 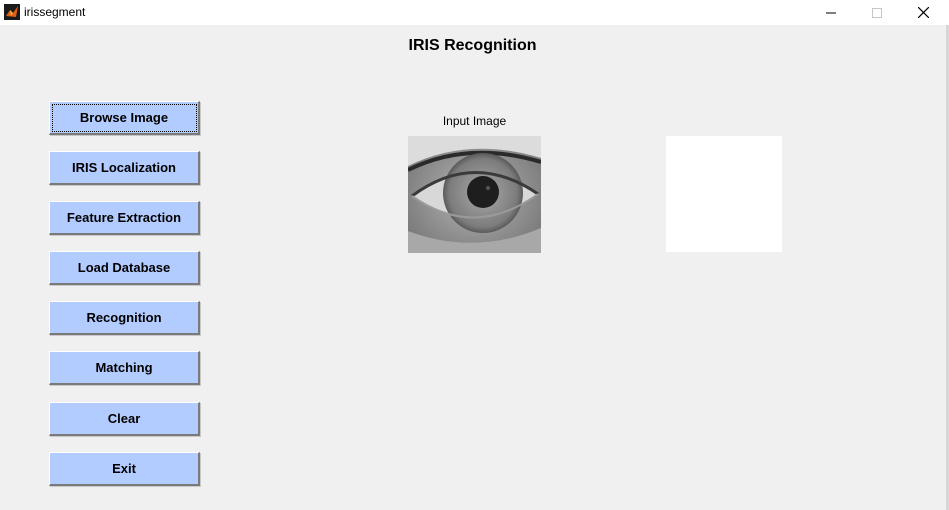 What do you see at coordinates (124, 118) in the screenshot?
I see `browse-image-button: Browse Image` at bounding box center [124, 118].